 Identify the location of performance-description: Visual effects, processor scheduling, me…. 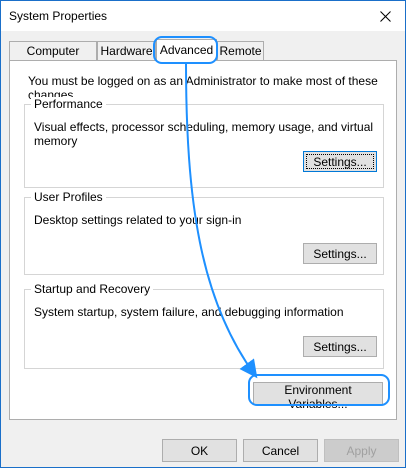
(204, 134).